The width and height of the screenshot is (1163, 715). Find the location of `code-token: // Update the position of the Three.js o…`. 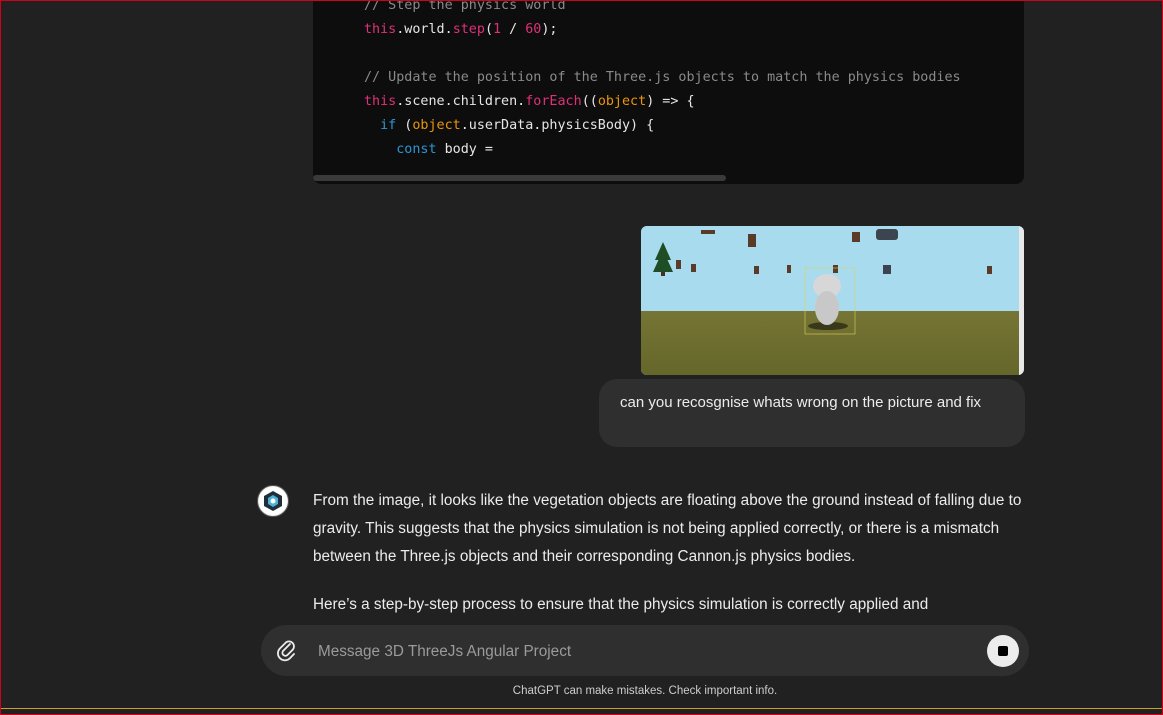

code-token: // Update the position of the Three.js o… is located at coordinates (662, 77).